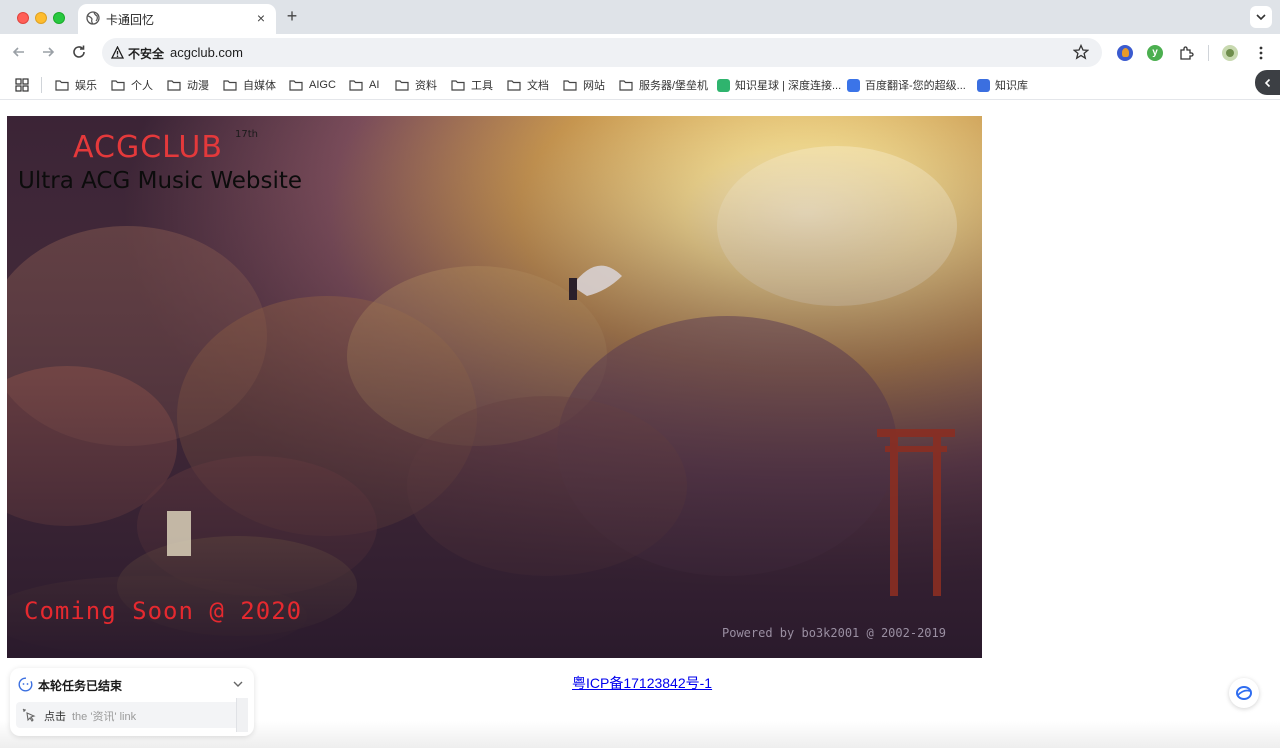 The width and height of the screenshot is (1280, 748). I want to click on agent-face-icon, so click(25, 684).